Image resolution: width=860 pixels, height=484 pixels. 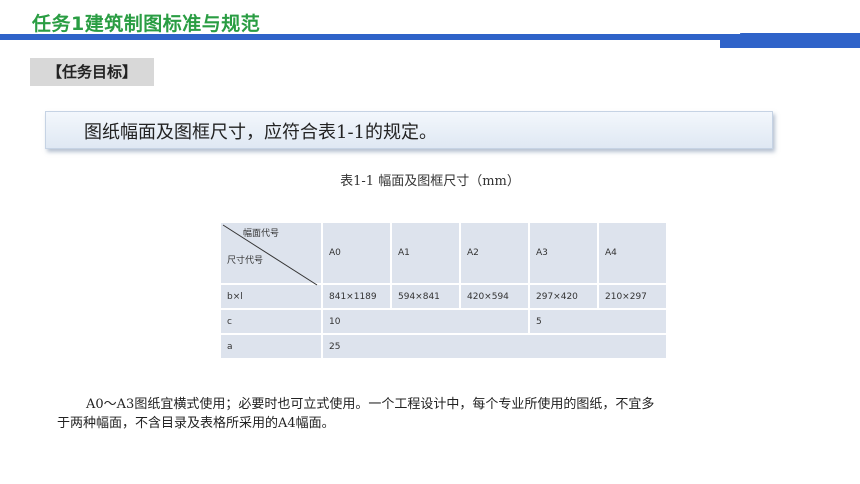 I want to click on column-header: A3, so click(x=563, y=253).